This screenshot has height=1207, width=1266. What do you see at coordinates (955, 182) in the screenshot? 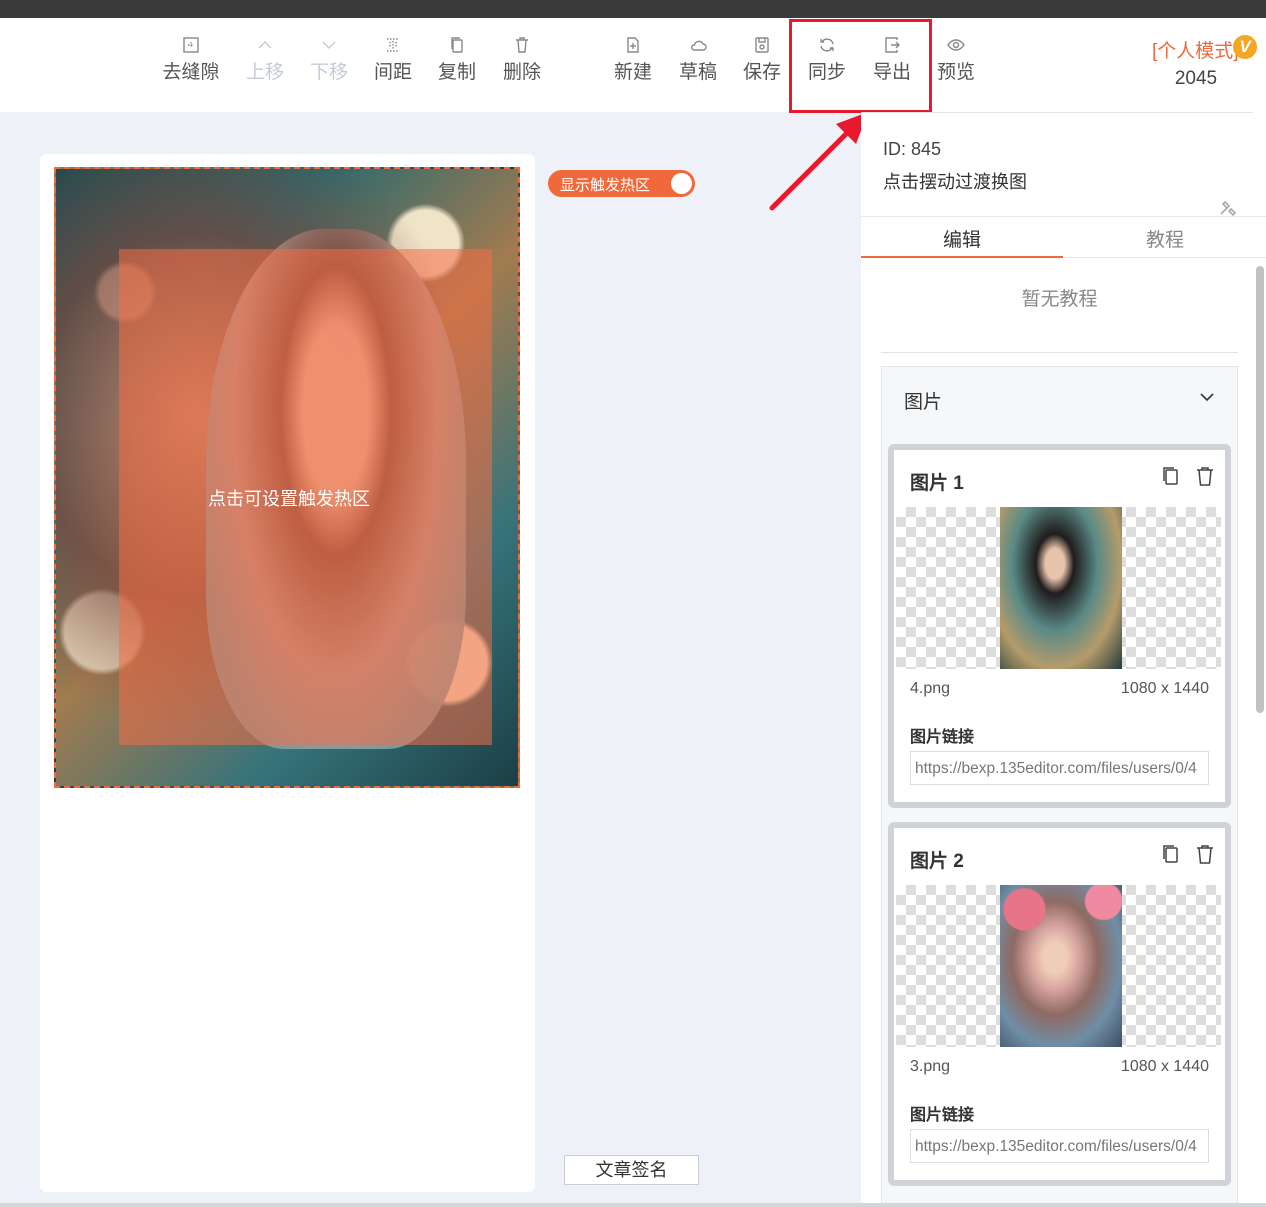
I see `template-name: 点击摆动过渡换图` at bounding box center [955, 182].